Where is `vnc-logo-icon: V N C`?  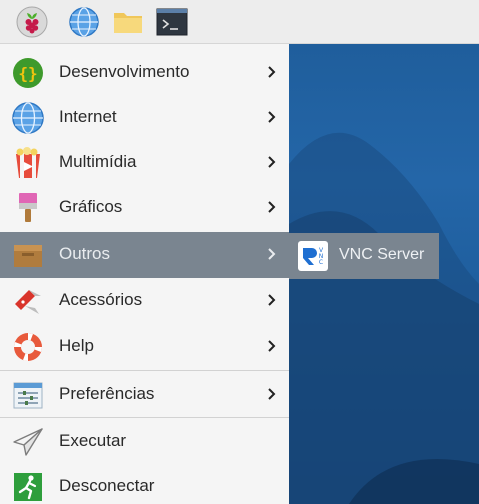 vnc-logo-icon: V N C is located at coordinates (313, 256).